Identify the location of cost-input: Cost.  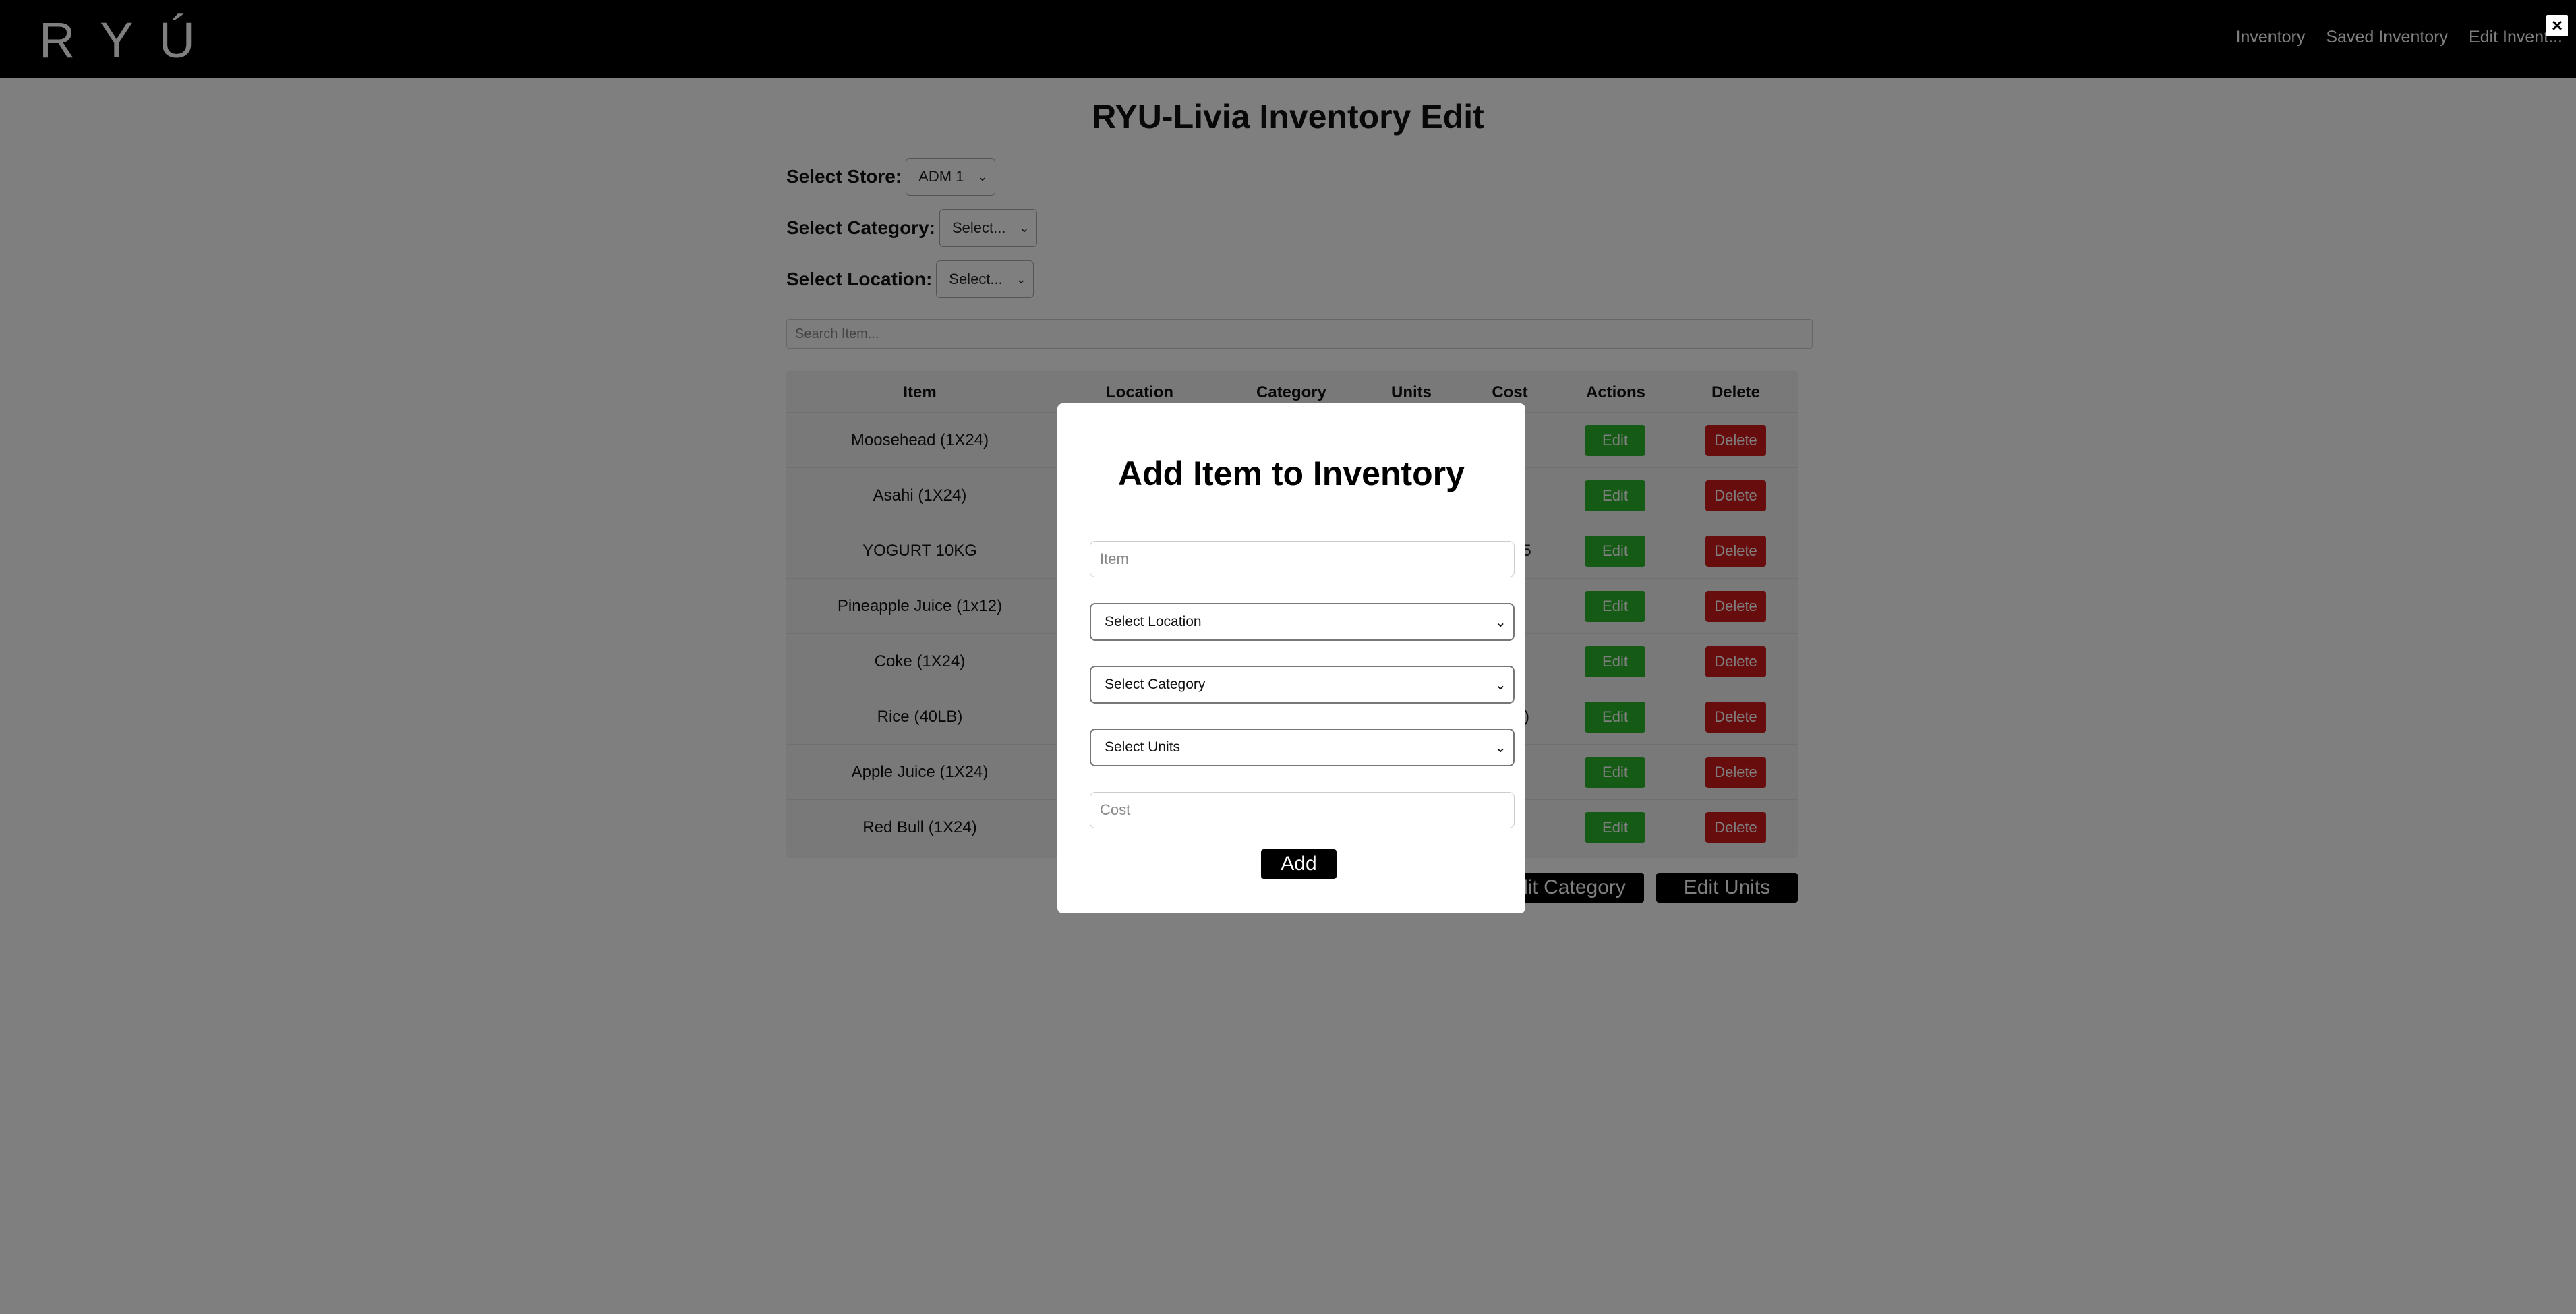
(1302, 810).